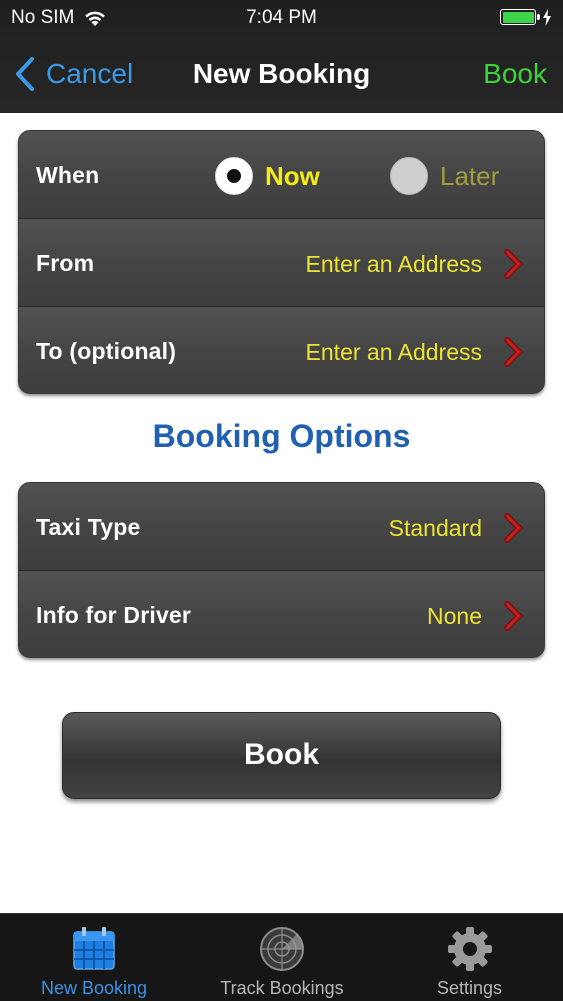 The width and height of the screenshot is (563, 1001). What do you see at coordinates (94, 948) in the screenshot?
I see `calendar-icon` at bounding box center [94, 948].